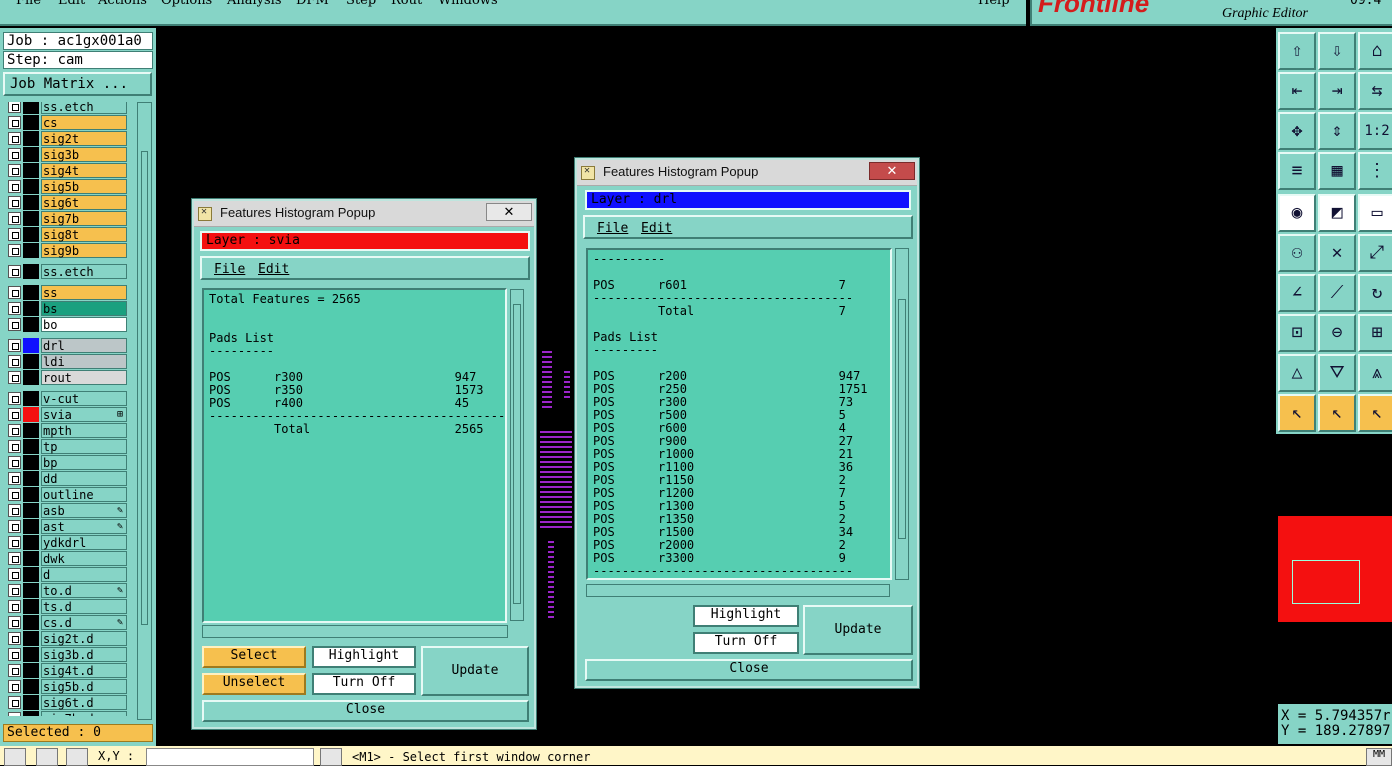 The width and height of the screenshot is (1392, 766). Describe the element at coordinates (66, 622) in the screenshot. I see `layer-row: cs.d ✎` at that location.